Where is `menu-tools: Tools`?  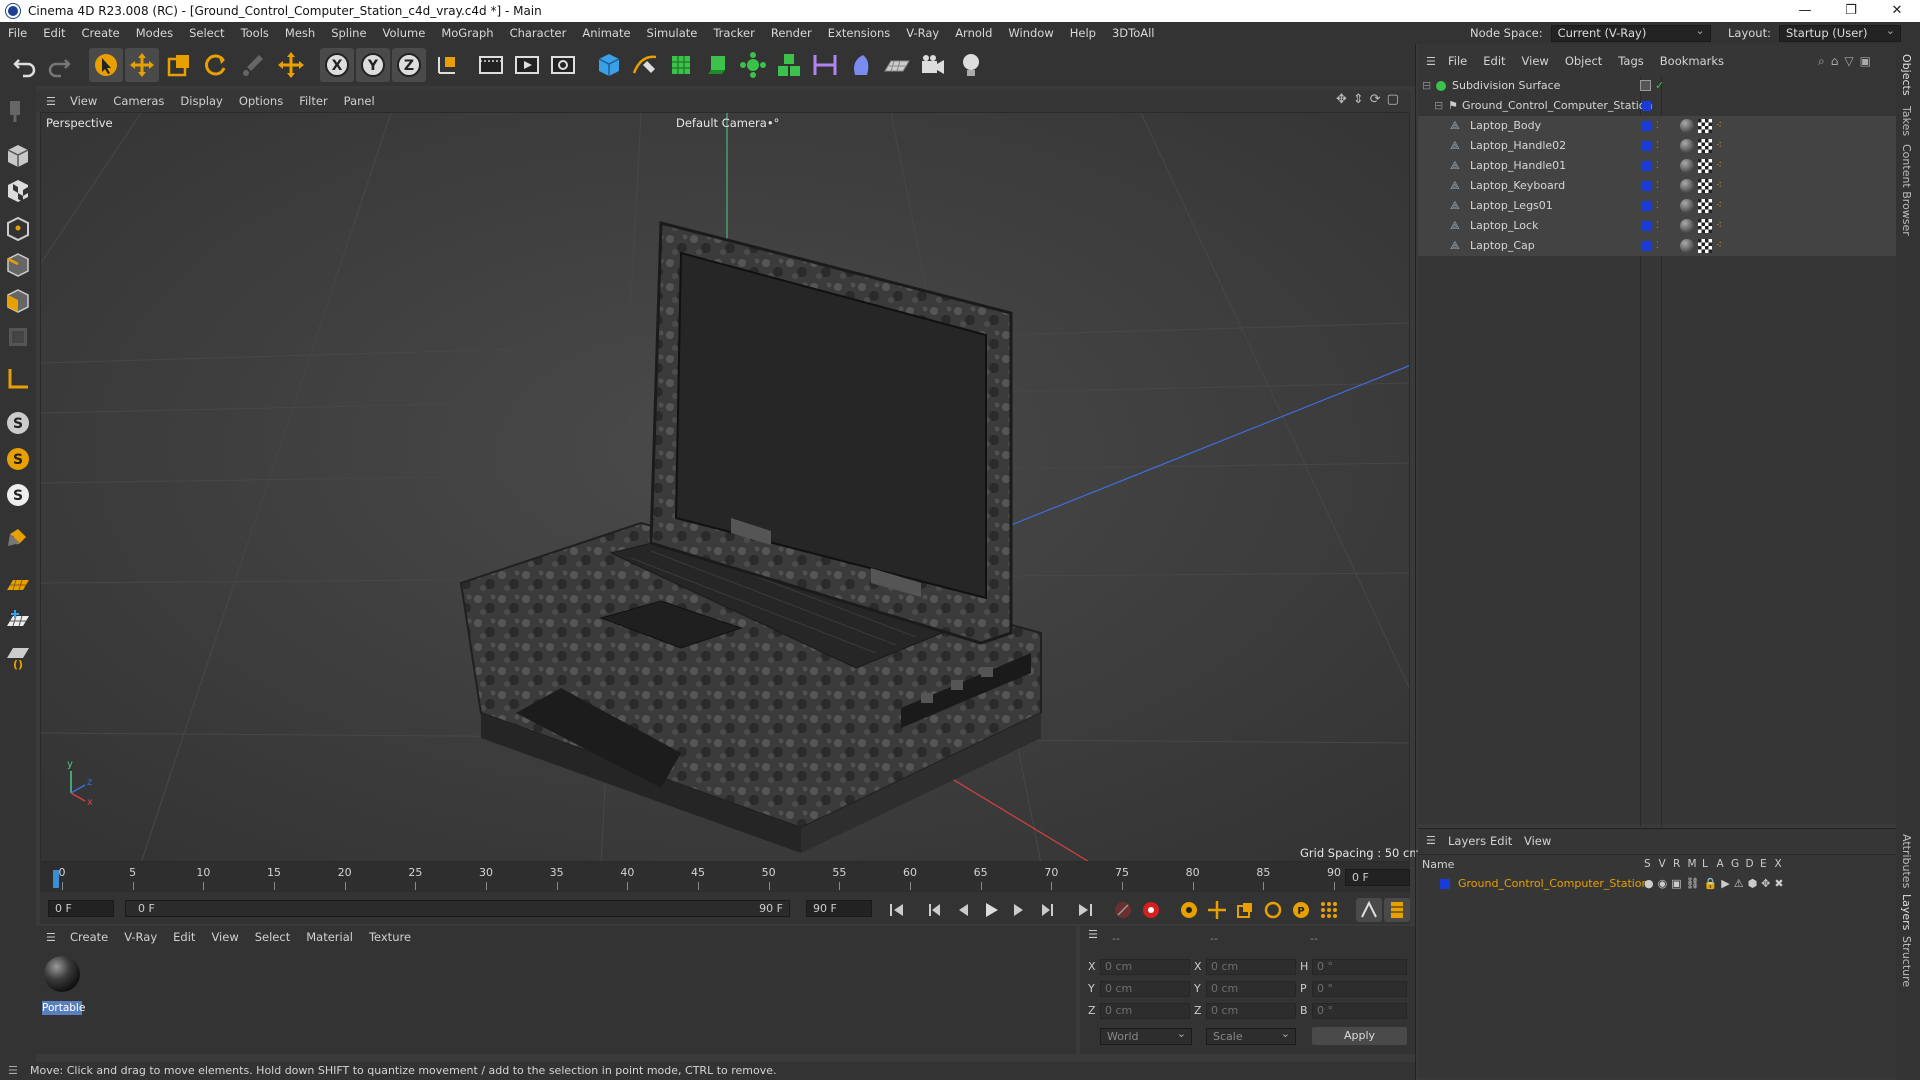
menu-tools: Tools is located at coordinates (255, 33).